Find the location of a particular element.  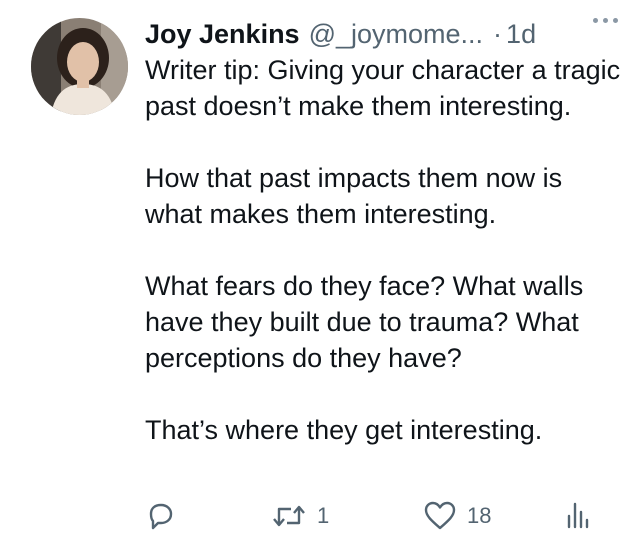

like-count: 18 is located at coordinates (479, 515).